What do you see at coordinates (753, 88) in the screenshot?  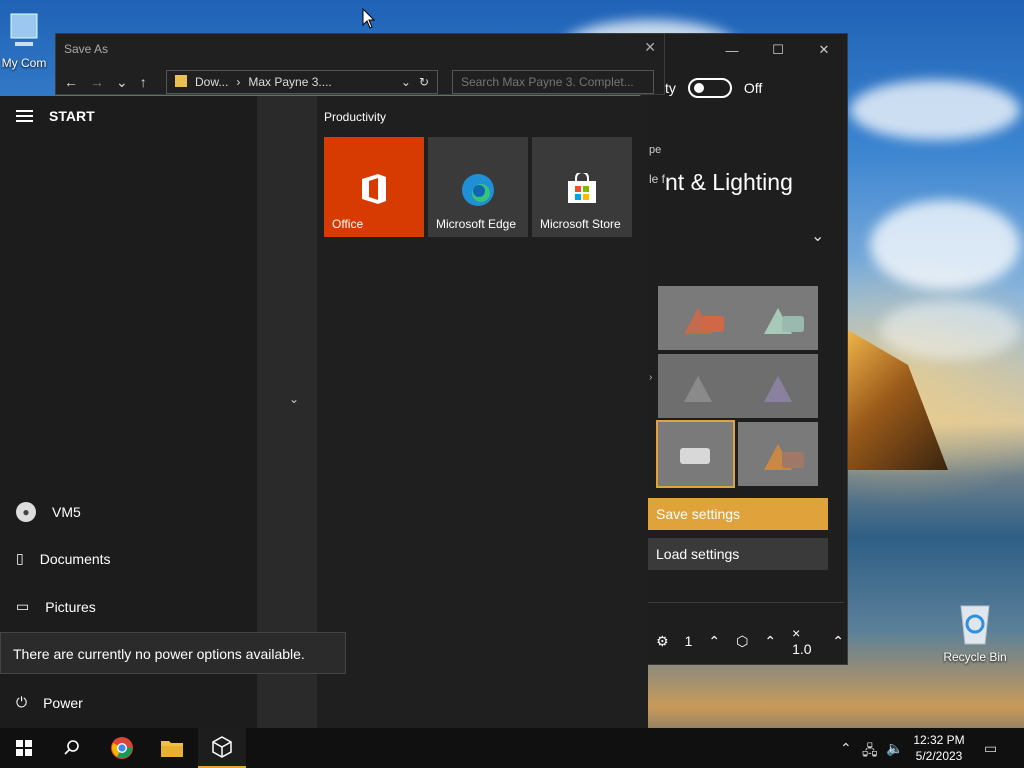 I see `toggle-state: Off` at bounding box center [753, 88].